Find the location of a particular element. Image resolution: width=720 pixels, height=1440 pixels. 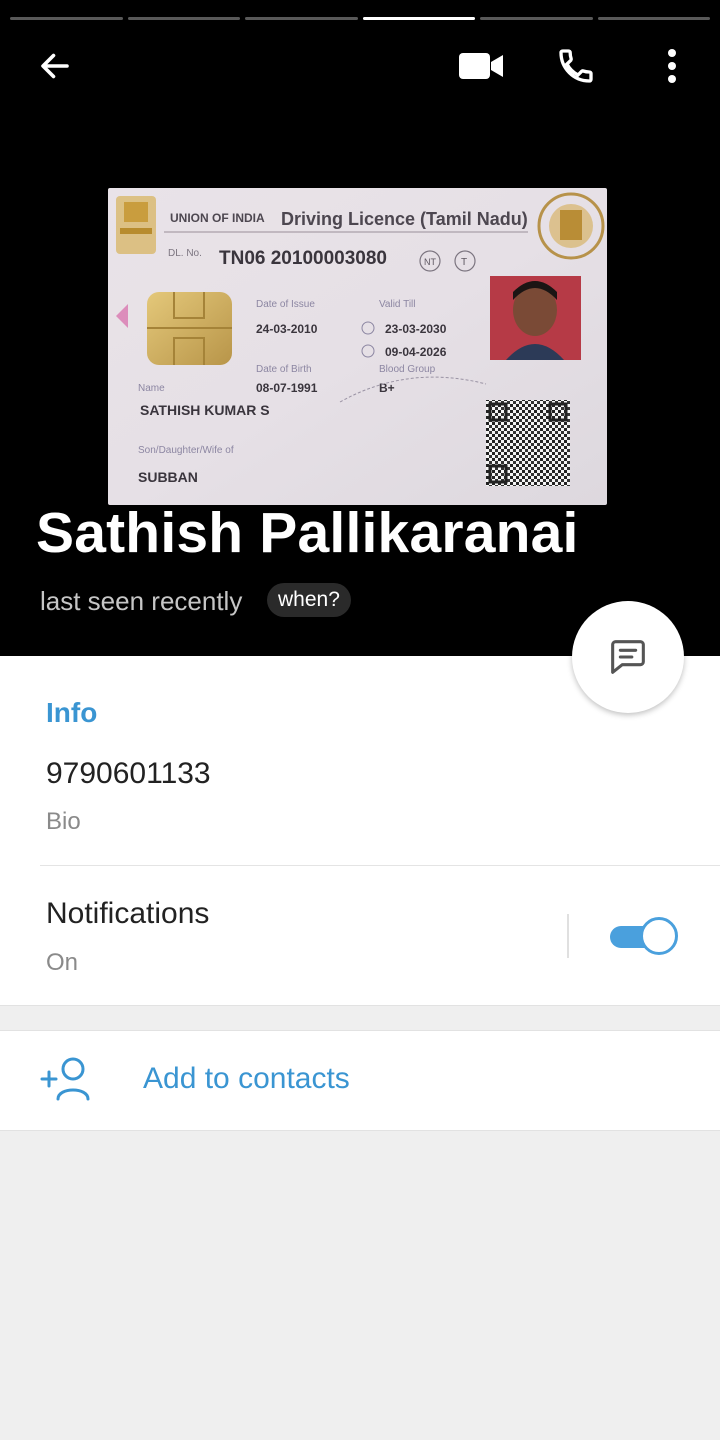

when-button: when? is located at coordinates (309, 600).